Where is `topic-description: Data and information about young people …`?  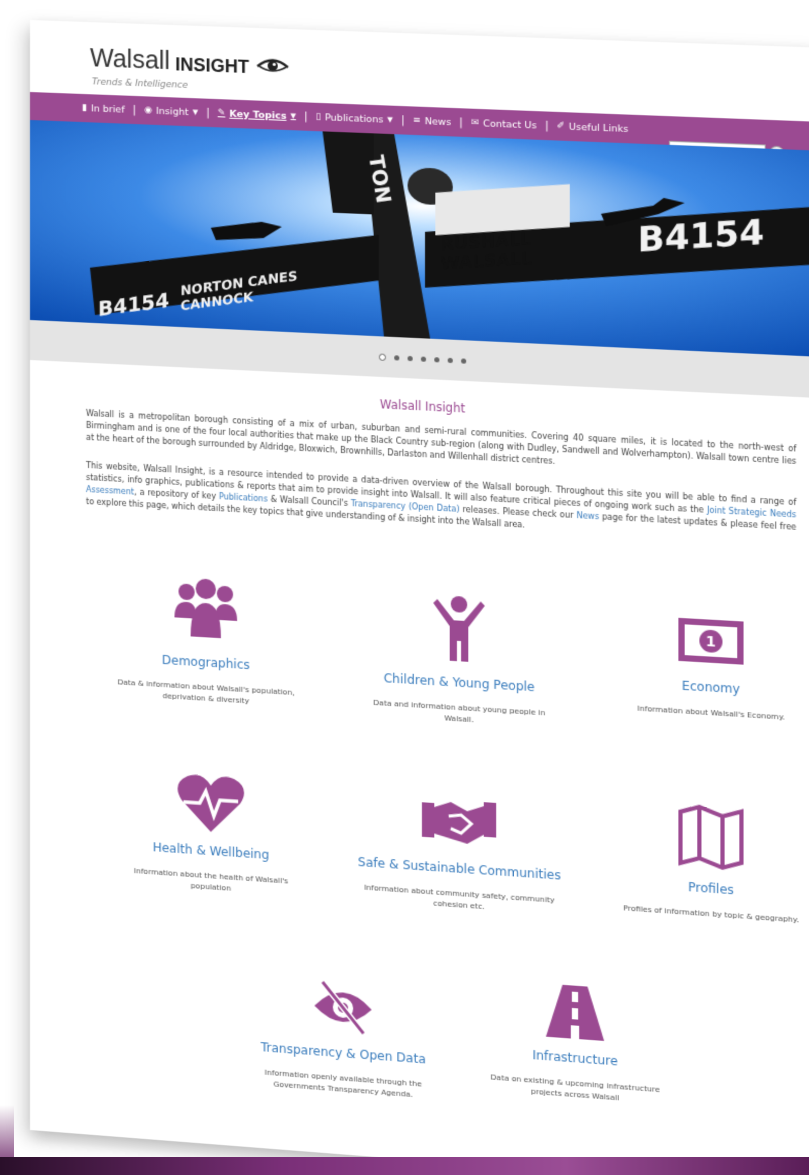
topic-description: Data and information about young people … is located at coordinates (459, 711).